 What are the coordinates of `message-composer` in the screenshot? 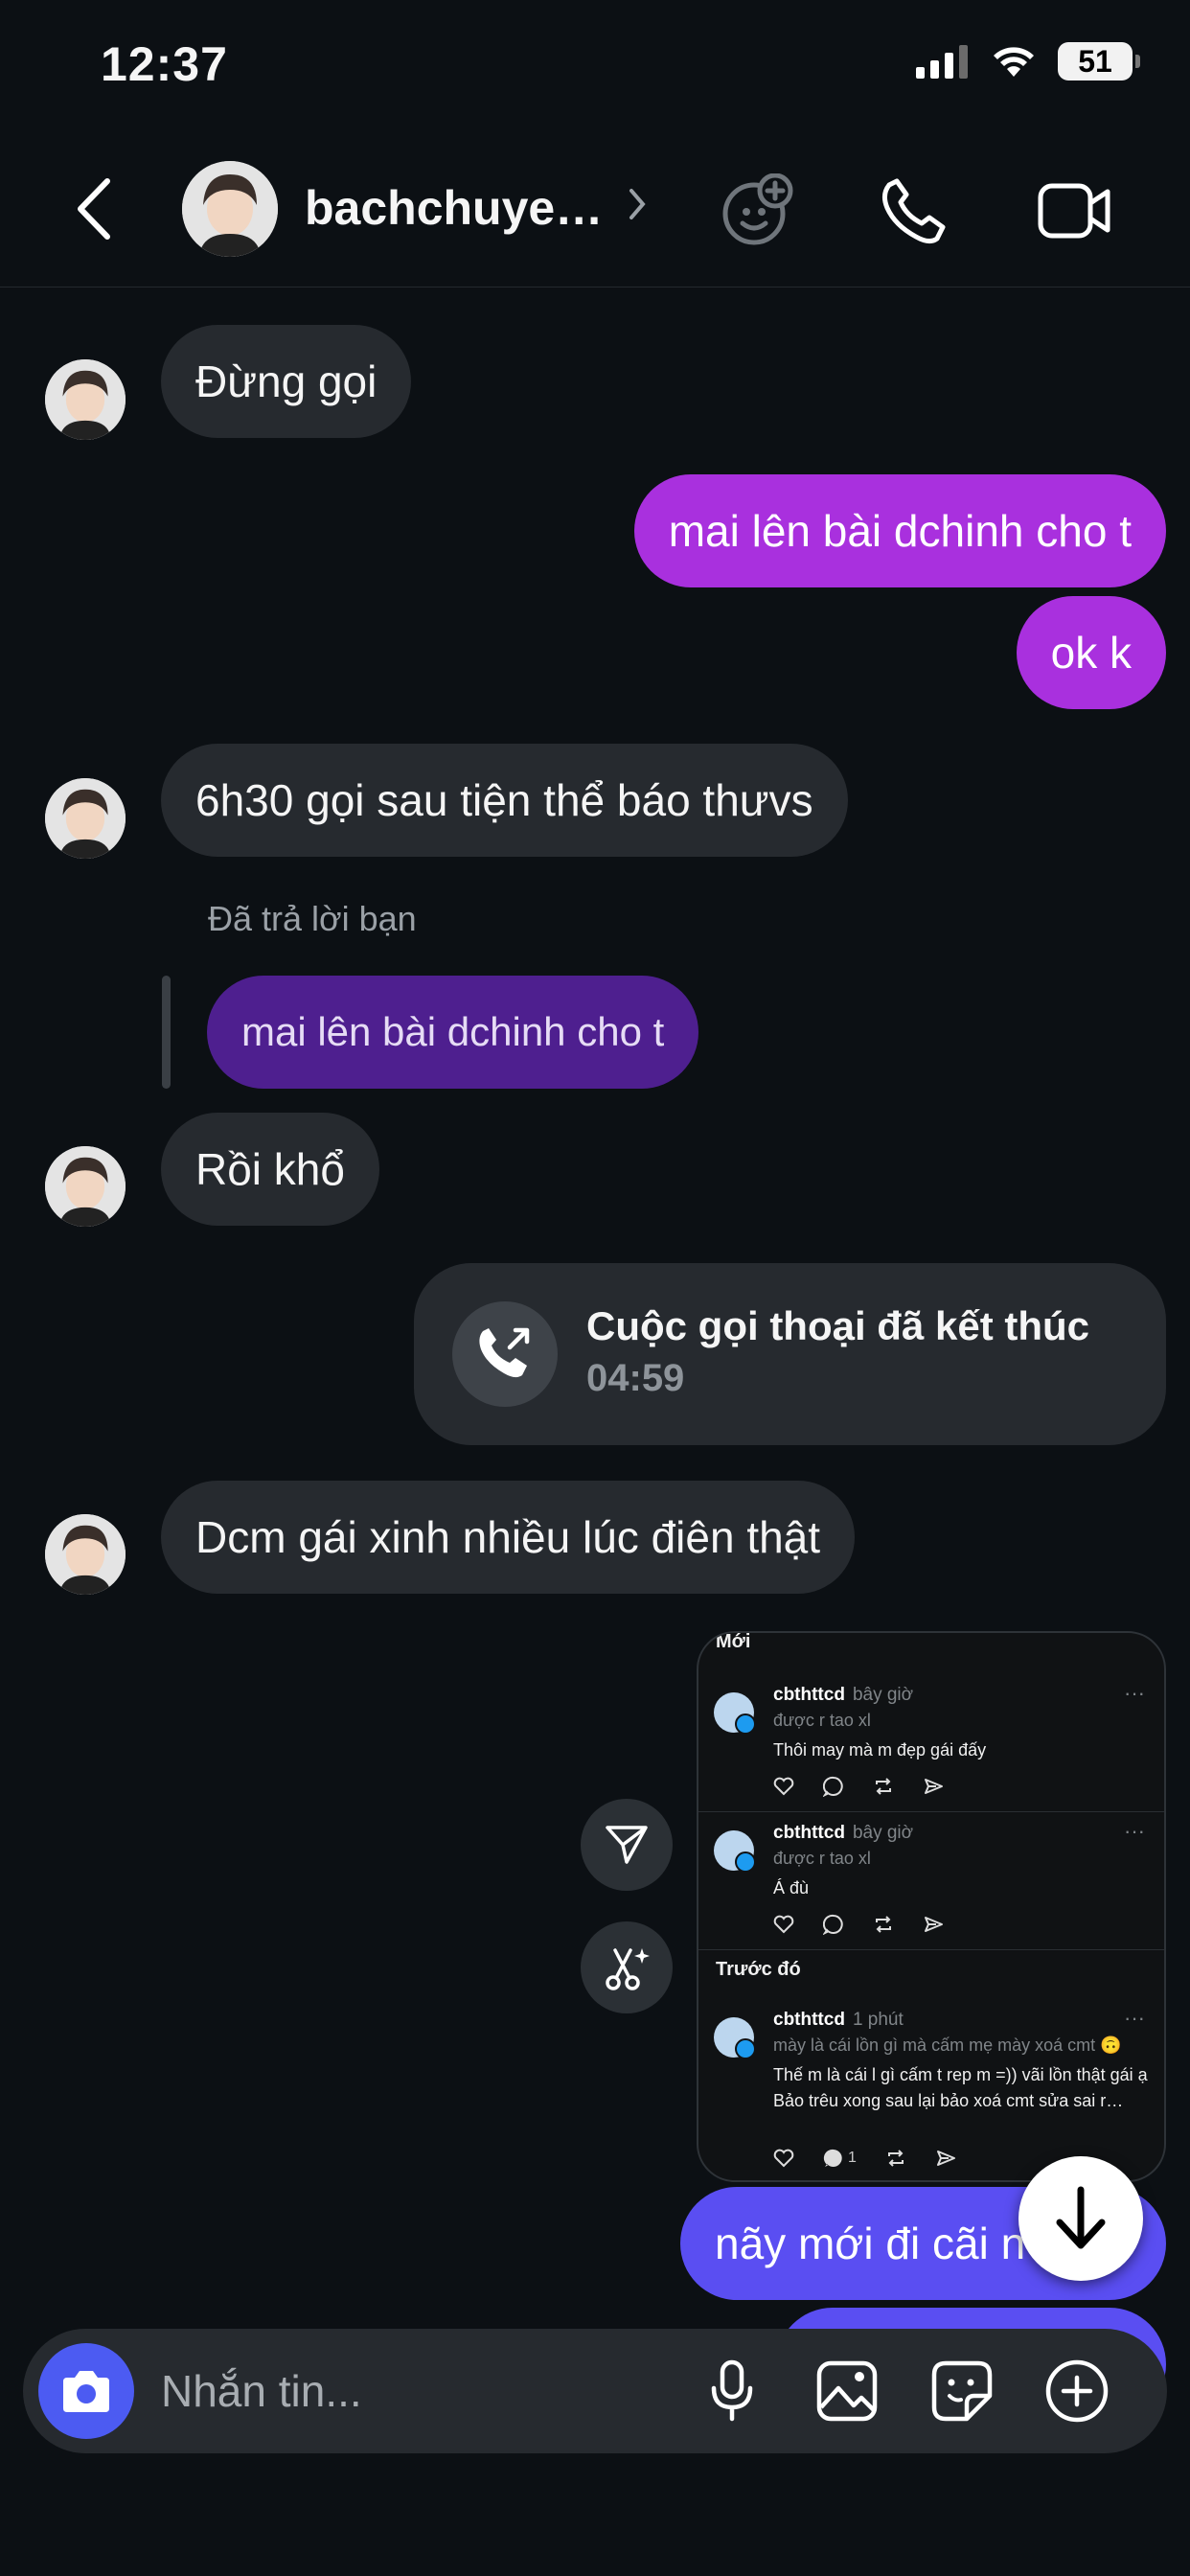 It's located at (595, 2391).